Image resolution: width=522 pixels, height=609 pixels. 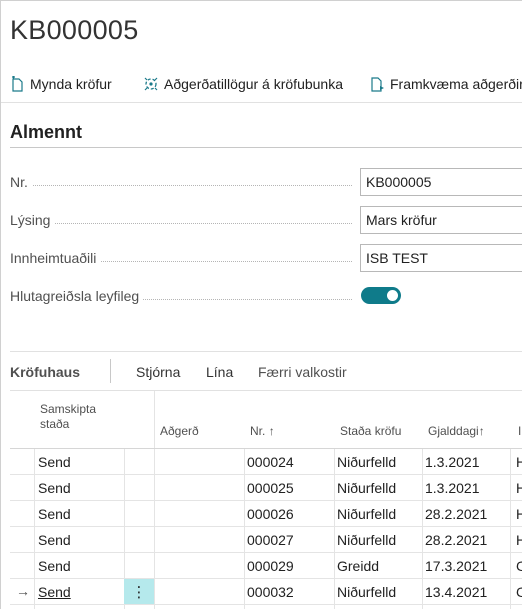 What do you see at coordinates (179, 431) in the screenshot?
I see `column-header-action-label: Aðgerð` at bounding box center [179, 431].